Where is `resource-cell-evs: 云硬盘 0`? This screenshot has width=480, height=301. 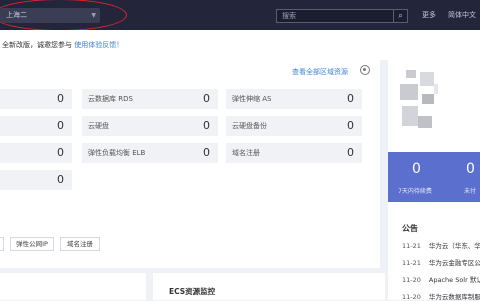 resource-cell-evs: 云硬盘 0 is located at coordinates (150, 126).